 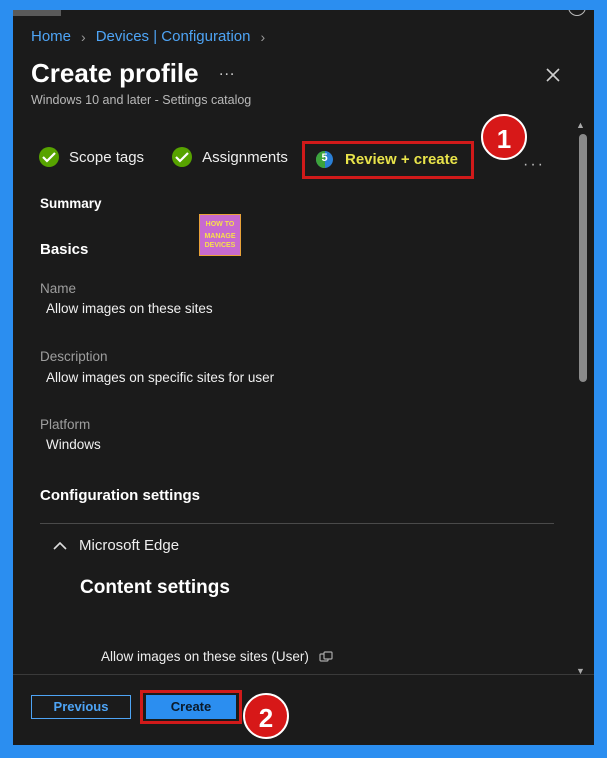 What do you see at coordinates (74, 356) in the screenshot?
I see `description-label: Description` at bounding box center [74, 356].